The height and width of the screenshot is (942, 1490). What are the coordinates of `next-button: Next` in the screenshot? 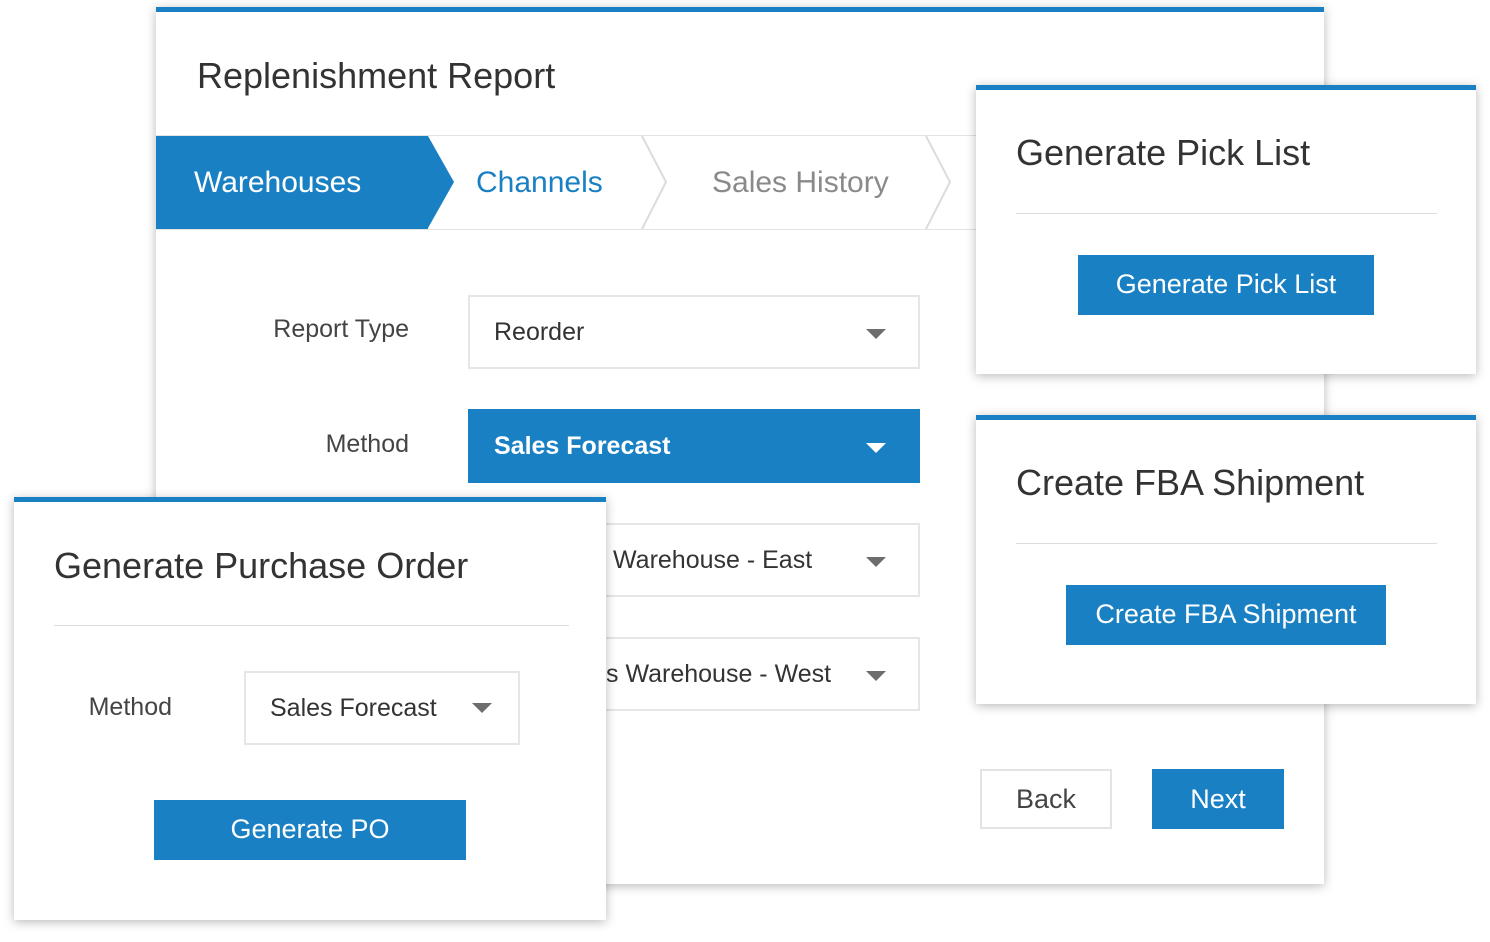 It's located at (1218, 799).